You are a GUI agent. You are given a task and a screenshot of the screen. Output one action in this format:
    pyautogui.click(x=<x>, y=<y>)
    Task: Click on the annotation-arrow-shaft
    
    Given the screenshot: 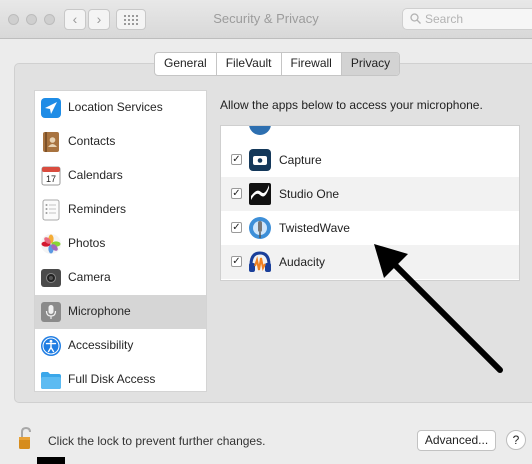 What is the action you would take?
    pyautogui.click(x=446, y=316)
    